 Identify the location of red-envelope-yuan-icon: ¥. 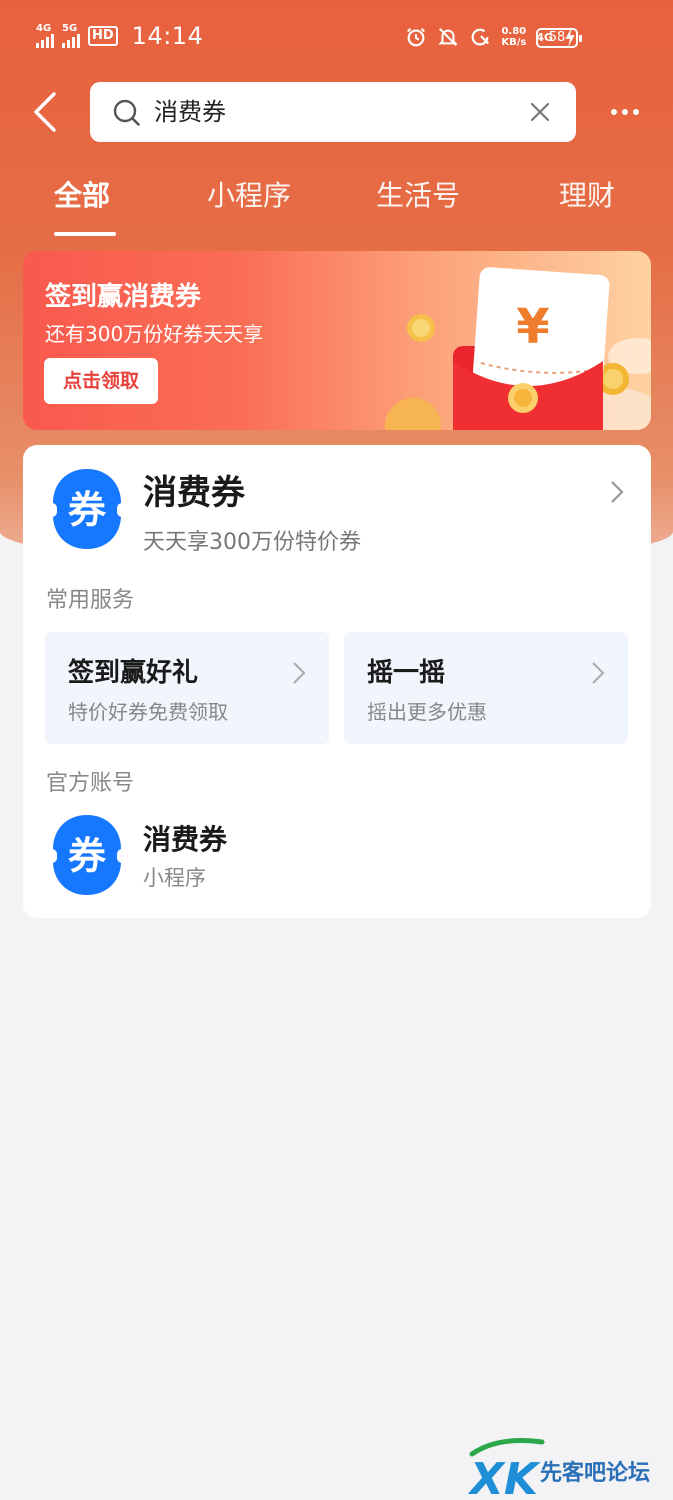
(518, 348).